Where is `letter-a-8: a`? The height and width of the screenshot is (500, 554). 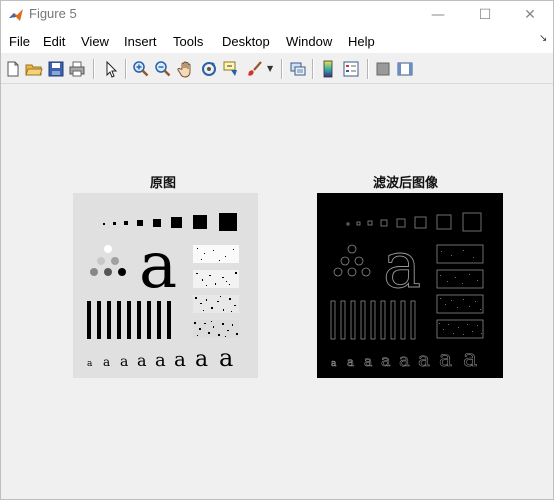
letter-a-8: a is located at coordinates (226, 358).